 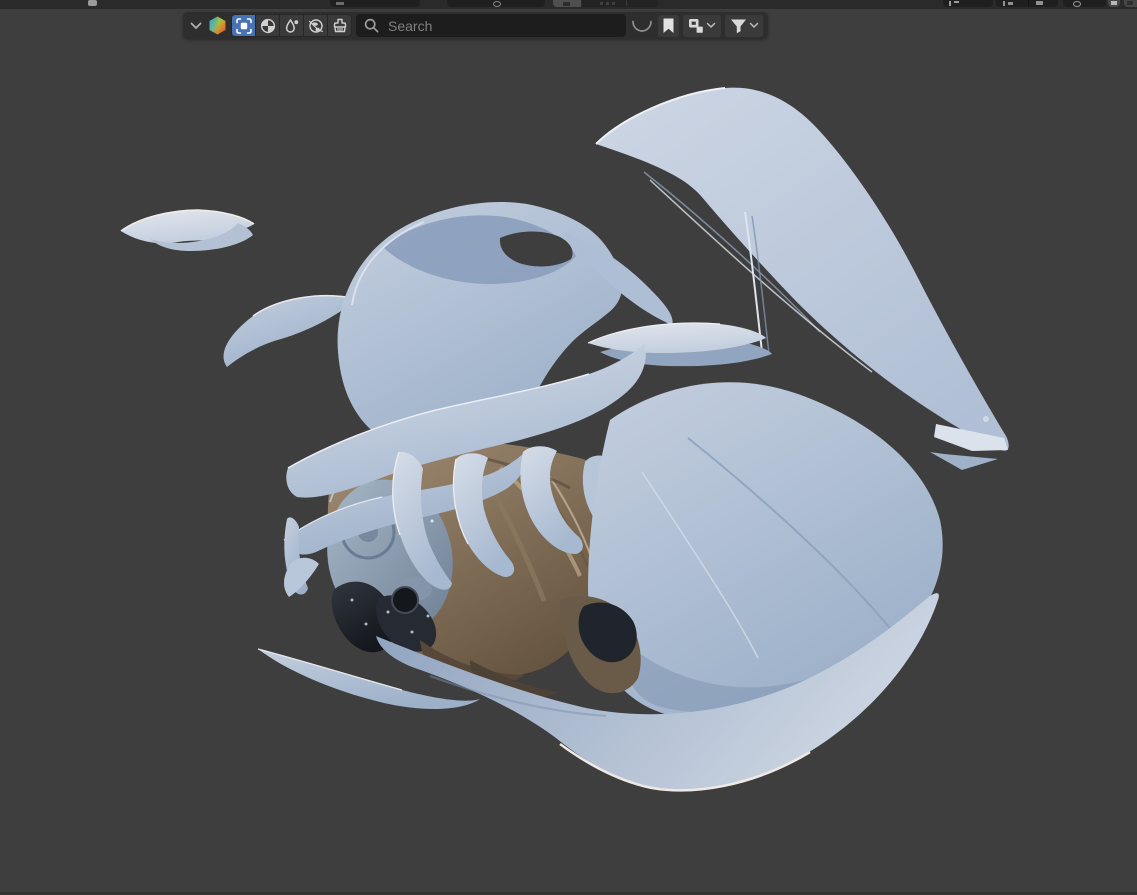 I want to click on search-box, so click(x=491, y=25).